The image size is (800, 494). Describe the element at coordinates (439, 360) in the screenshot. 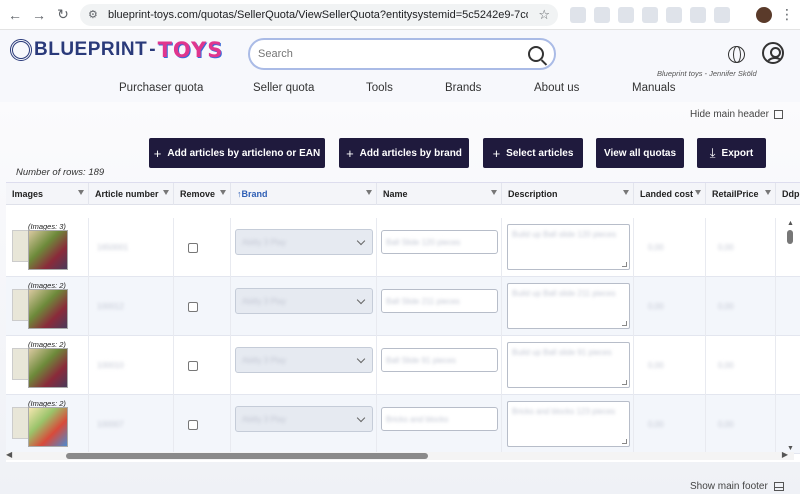

I see `name-input: Ball Slide 91 pieces` at that location.